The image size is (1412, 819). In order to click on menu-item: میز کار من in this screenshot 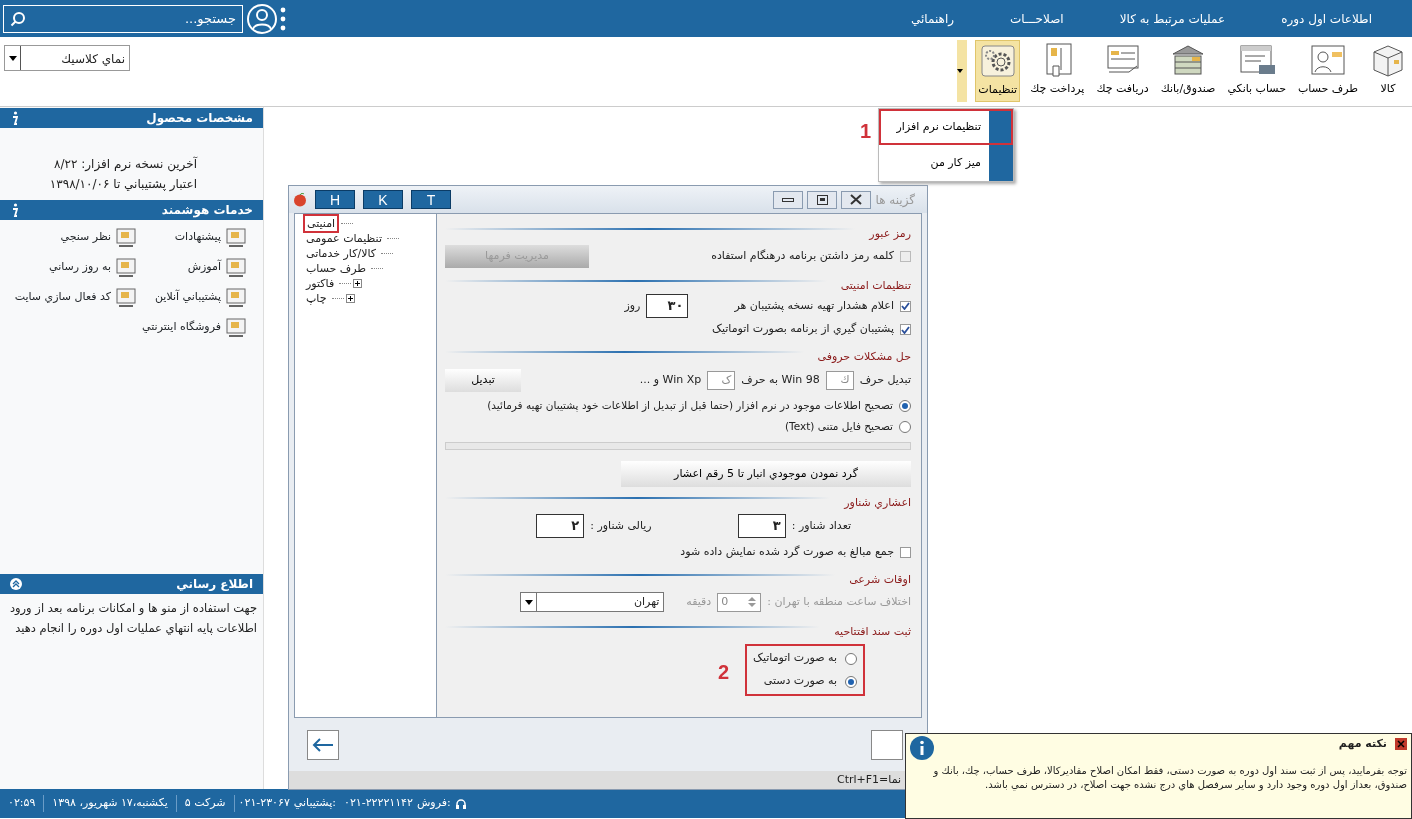, I will do `click(946, 163)`.